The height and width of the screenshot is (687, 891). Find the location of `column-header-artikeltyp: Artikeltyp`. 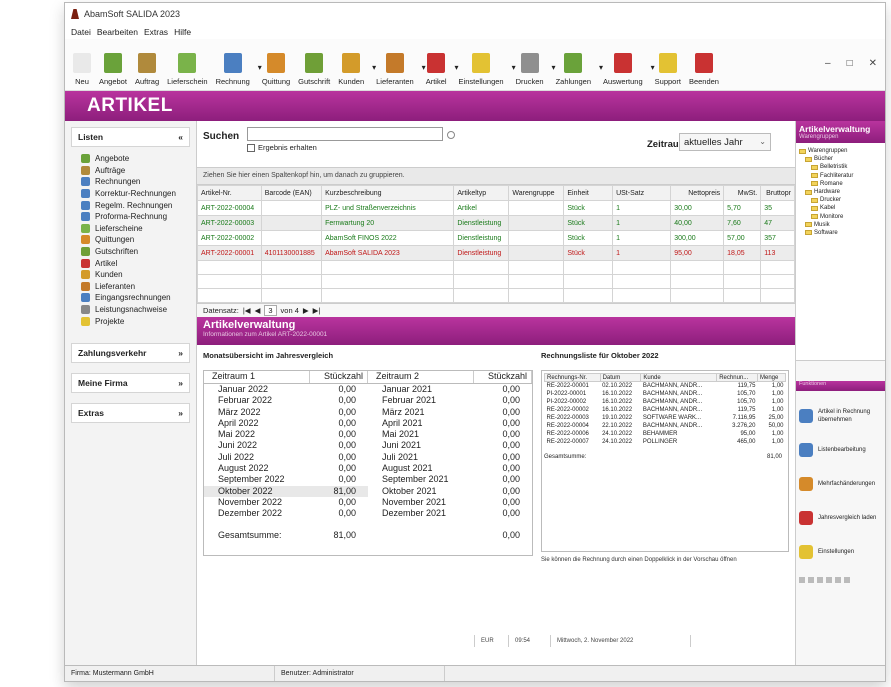

column-header-artikeltyp: Artikeltyp is located at coordinates (481, 193).